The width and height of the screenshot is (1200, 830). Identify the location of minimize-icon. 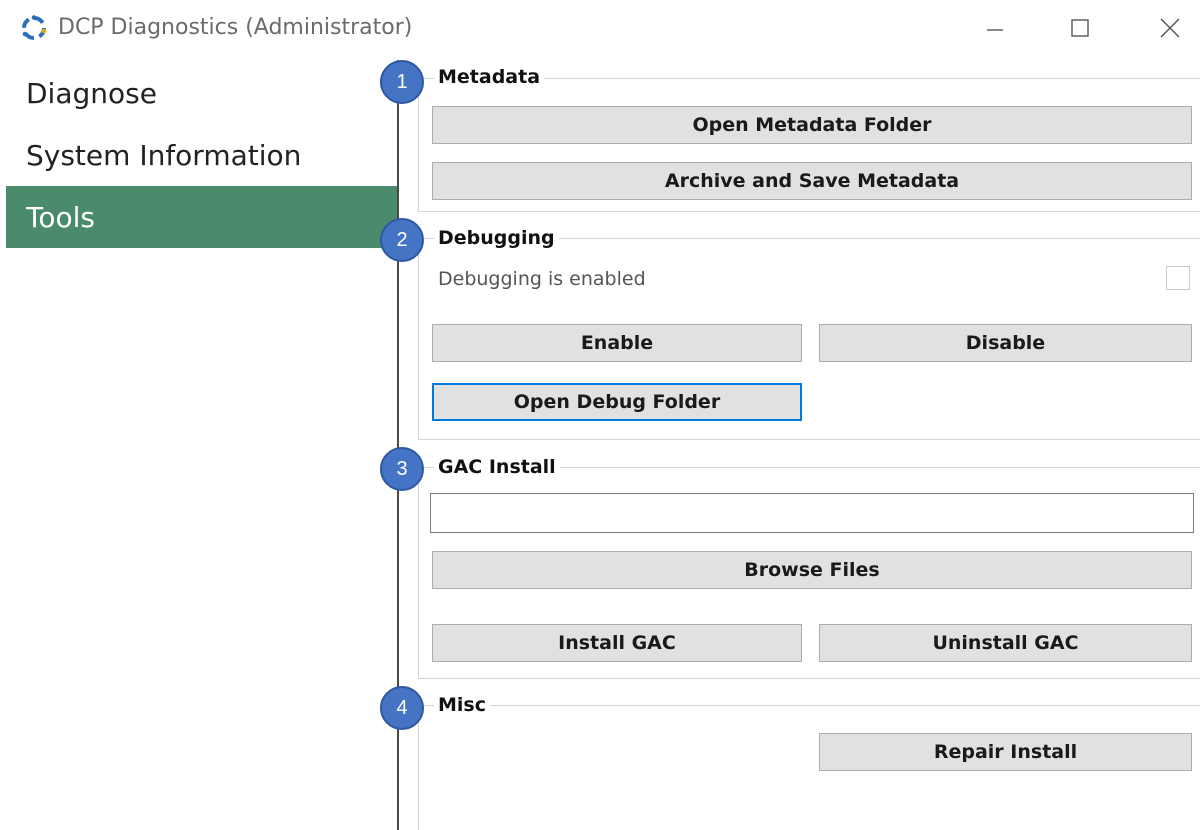
(995, 30).